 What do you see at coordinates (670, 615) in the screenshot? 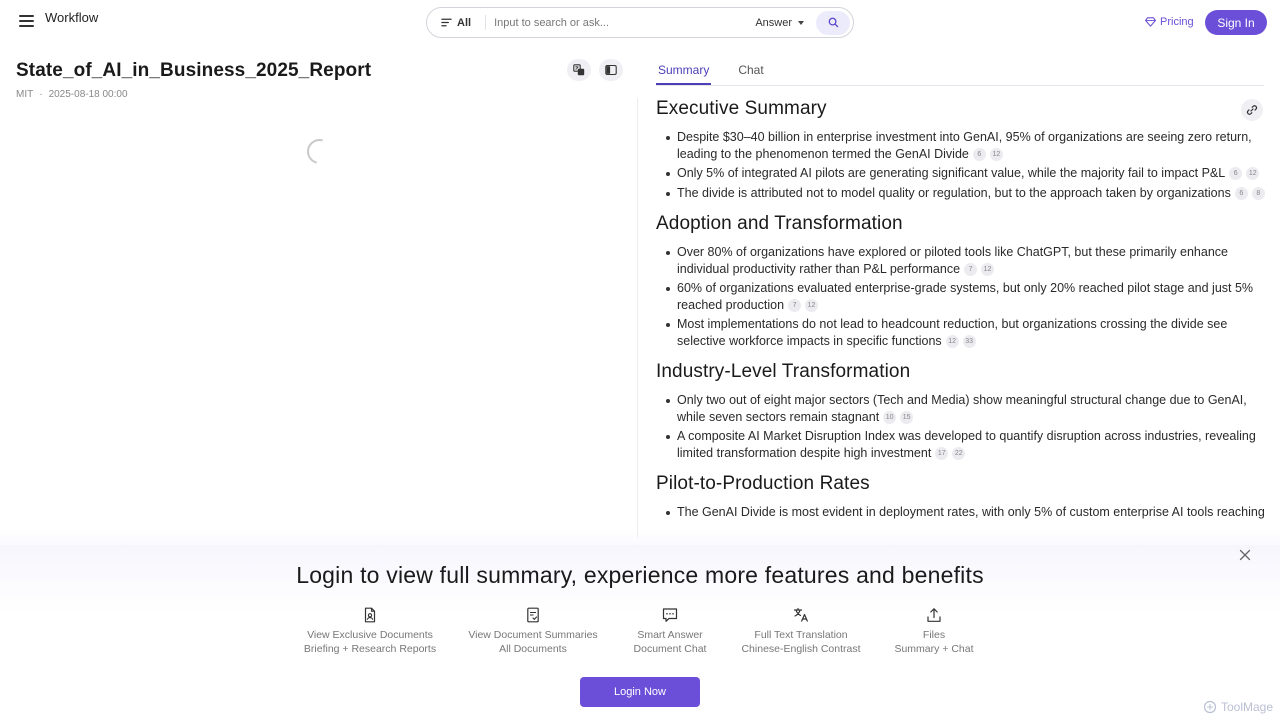
I see `chat-icon` at bounding box center [670, 615].